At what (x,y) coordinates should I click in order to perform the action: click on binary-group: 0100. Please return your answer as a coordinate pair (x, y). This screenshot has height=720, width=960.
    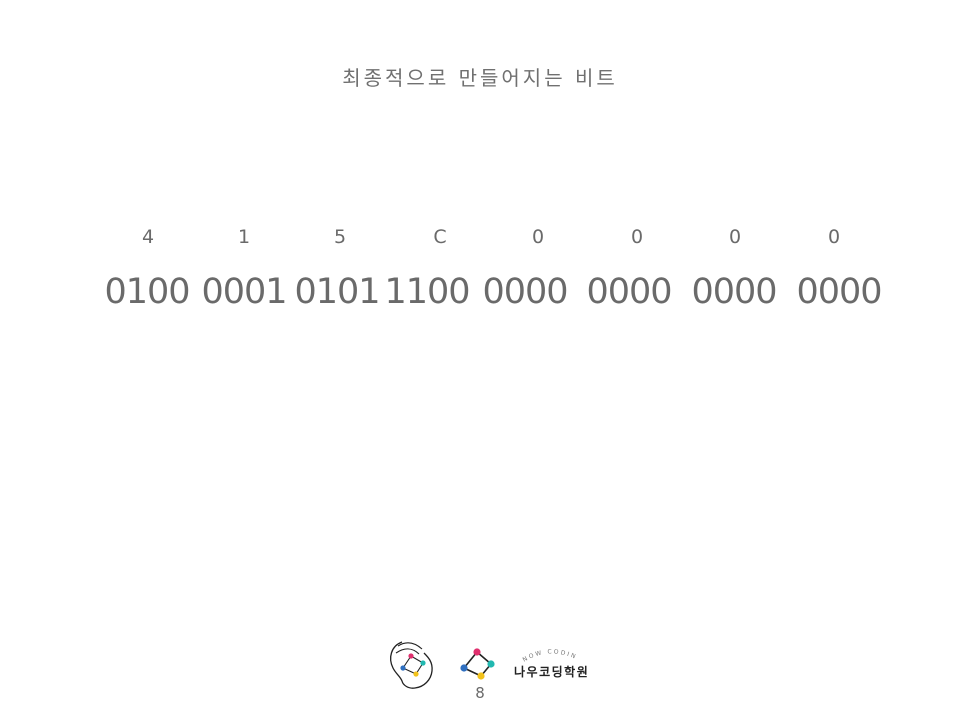
    Looking at the image, I should click on (147, 292).